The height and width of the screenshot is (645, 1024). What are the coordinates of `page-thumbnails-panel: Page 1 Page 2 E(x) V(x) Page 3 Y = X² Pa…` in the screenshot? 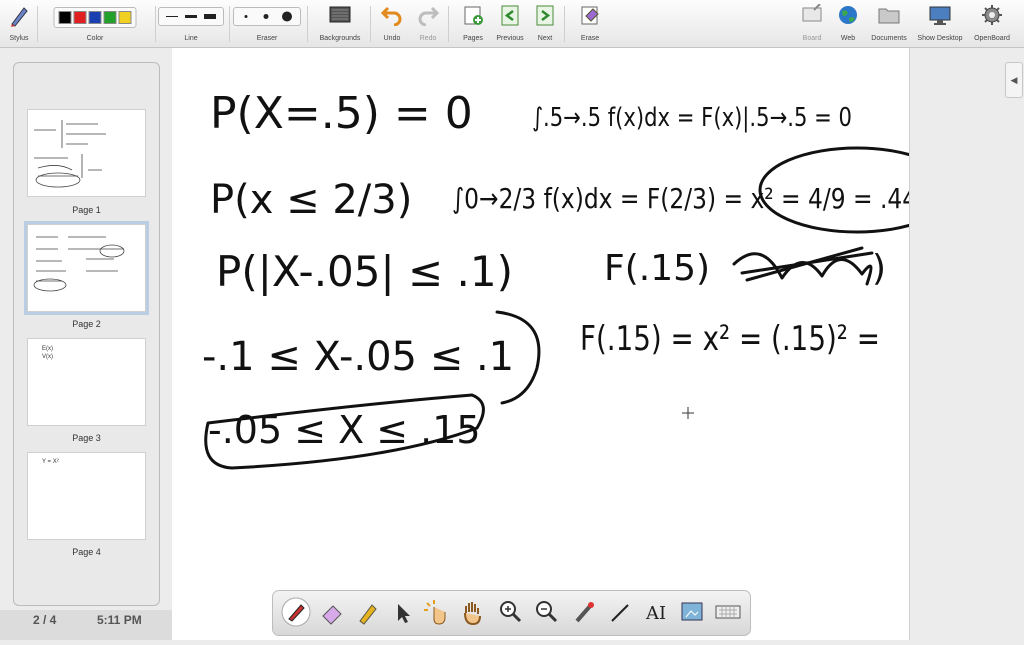 It's located at (86, 334).